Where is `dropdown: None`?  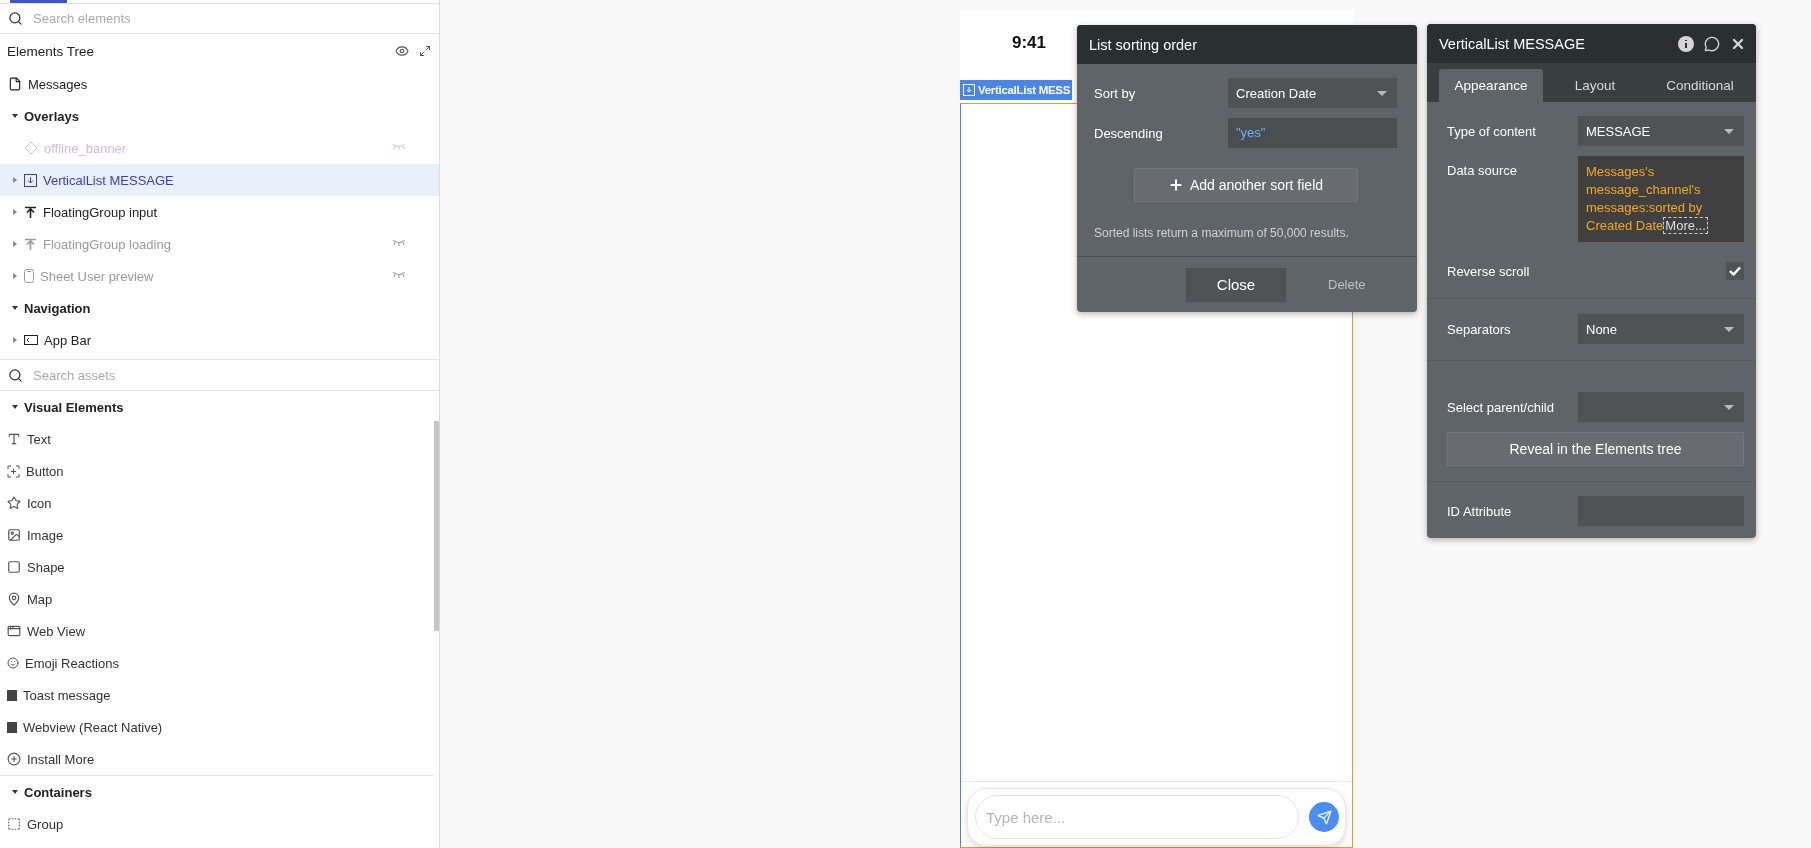 dropdown: None is located at coordinates (1661, 329).